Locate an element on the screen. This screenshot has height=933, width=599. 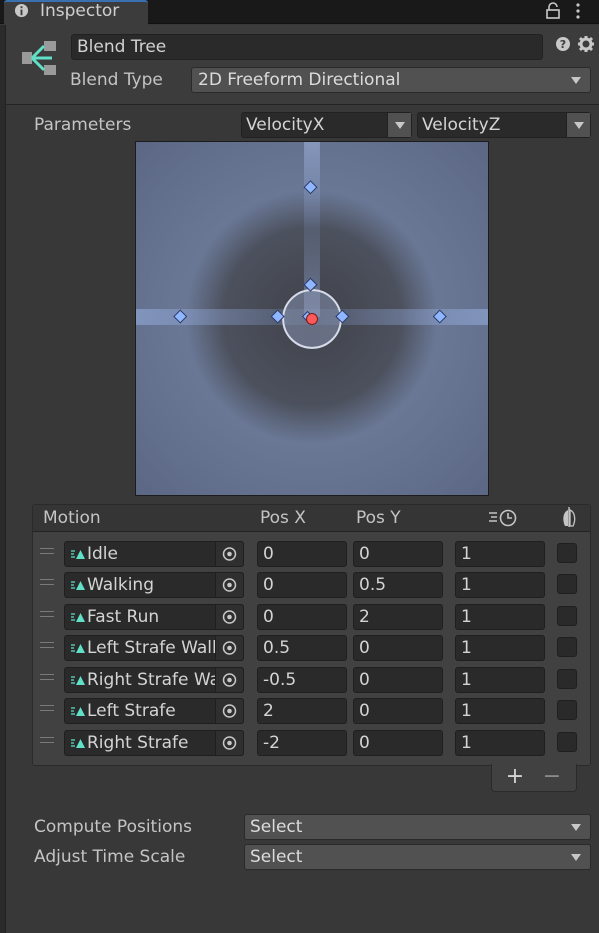
motion-name: Left Strafe Walk is located at coordinates (151, 648).